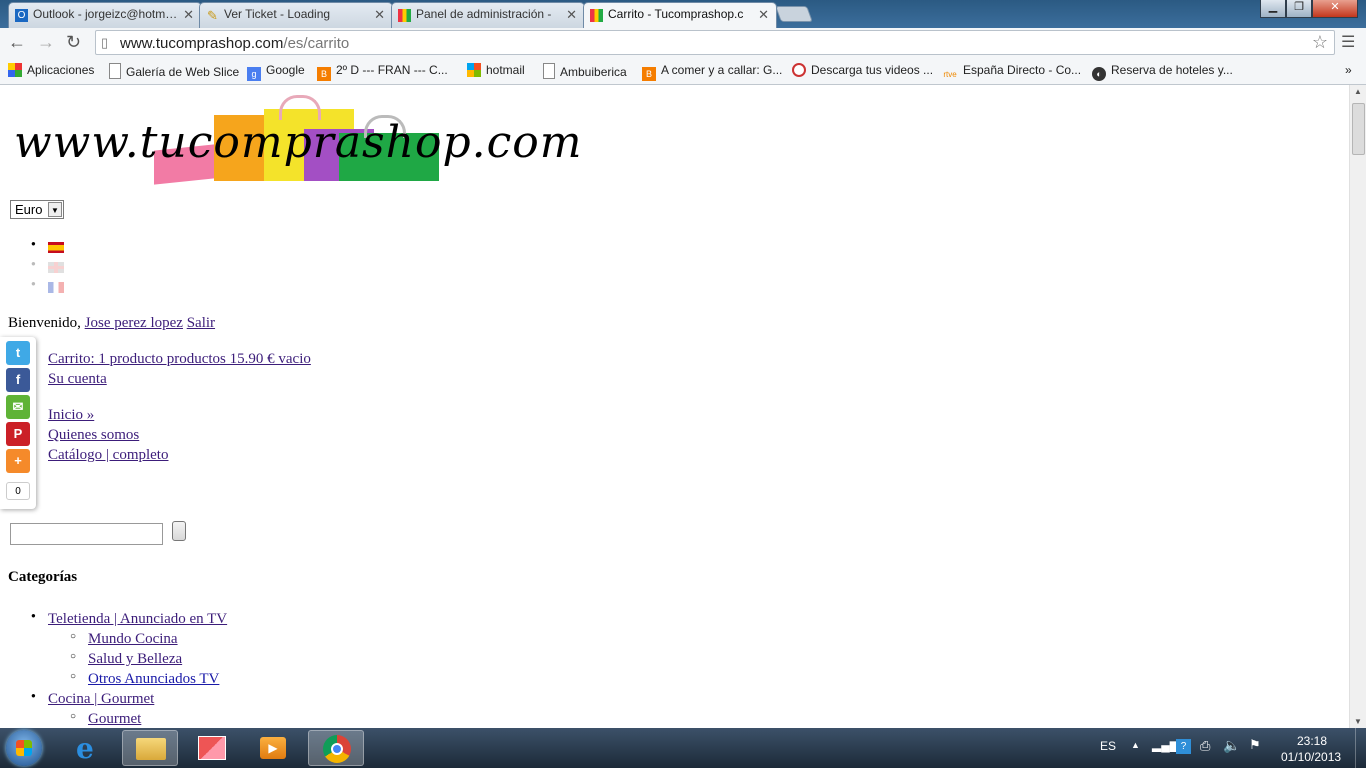 This screenshot has height=768, width=1366. I want to click on twitter-icon: t, so click(18, 353).